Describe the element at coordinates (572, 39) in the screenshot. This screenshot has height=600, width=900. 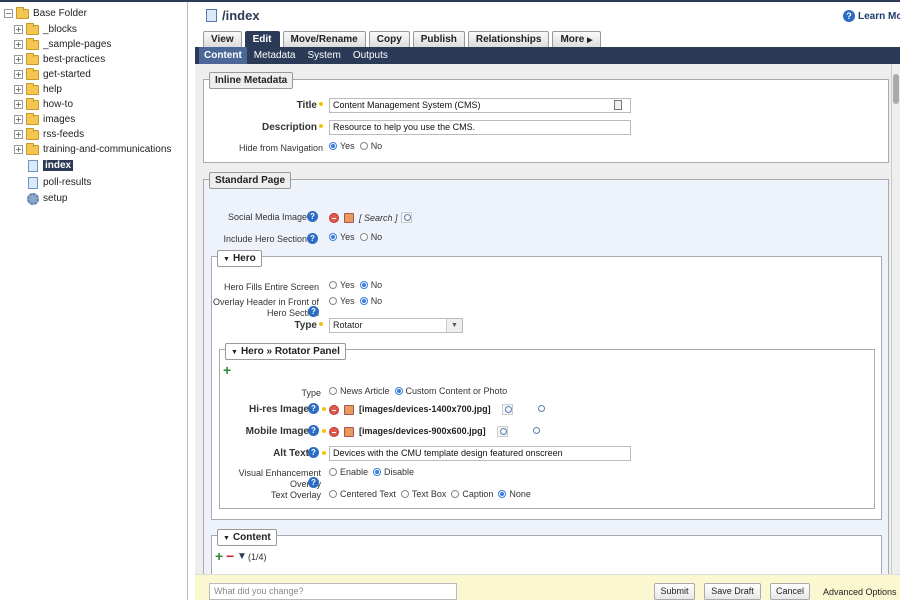
I see `tab-more-label: More` at that location.